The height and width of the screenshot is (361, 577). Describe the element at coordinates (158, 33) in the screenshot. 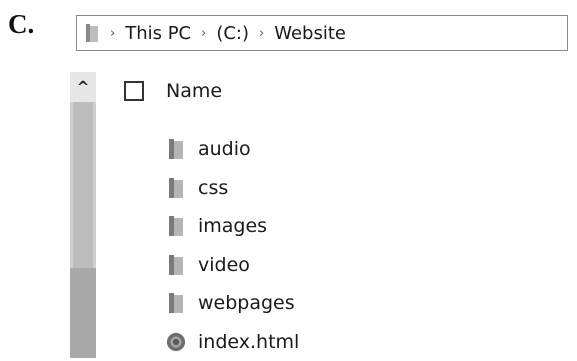

I see `breadcrumb-this-pc: This PC` at that location.